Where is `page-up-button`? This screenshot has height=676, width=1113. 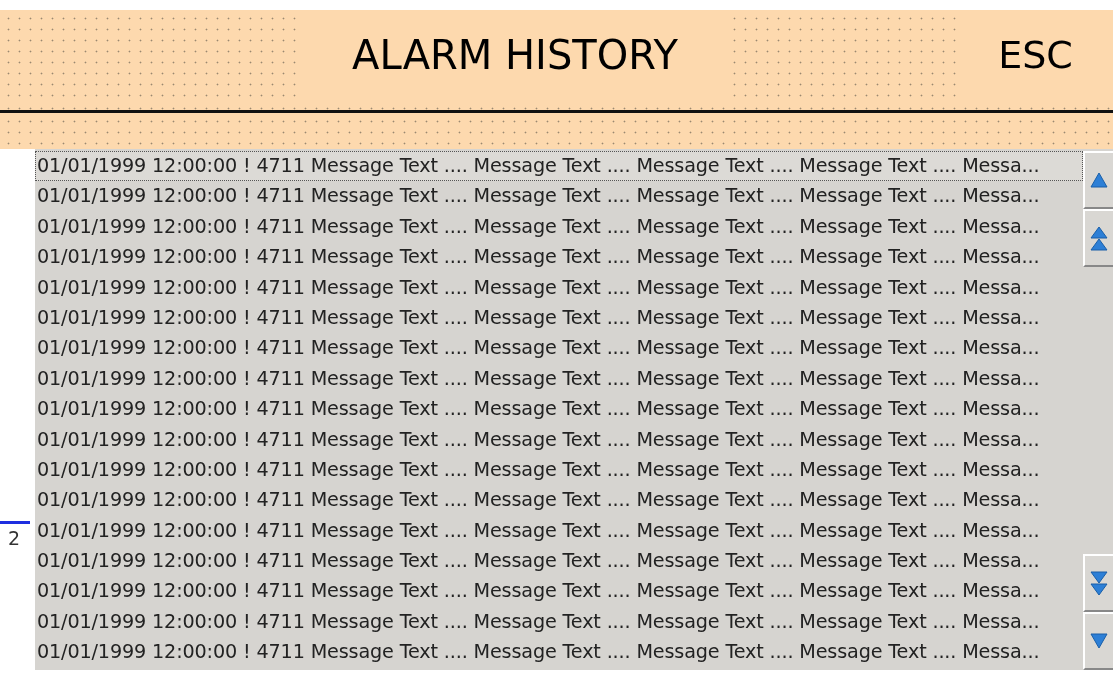 page-up-button is located at coordinates (1098, 238).